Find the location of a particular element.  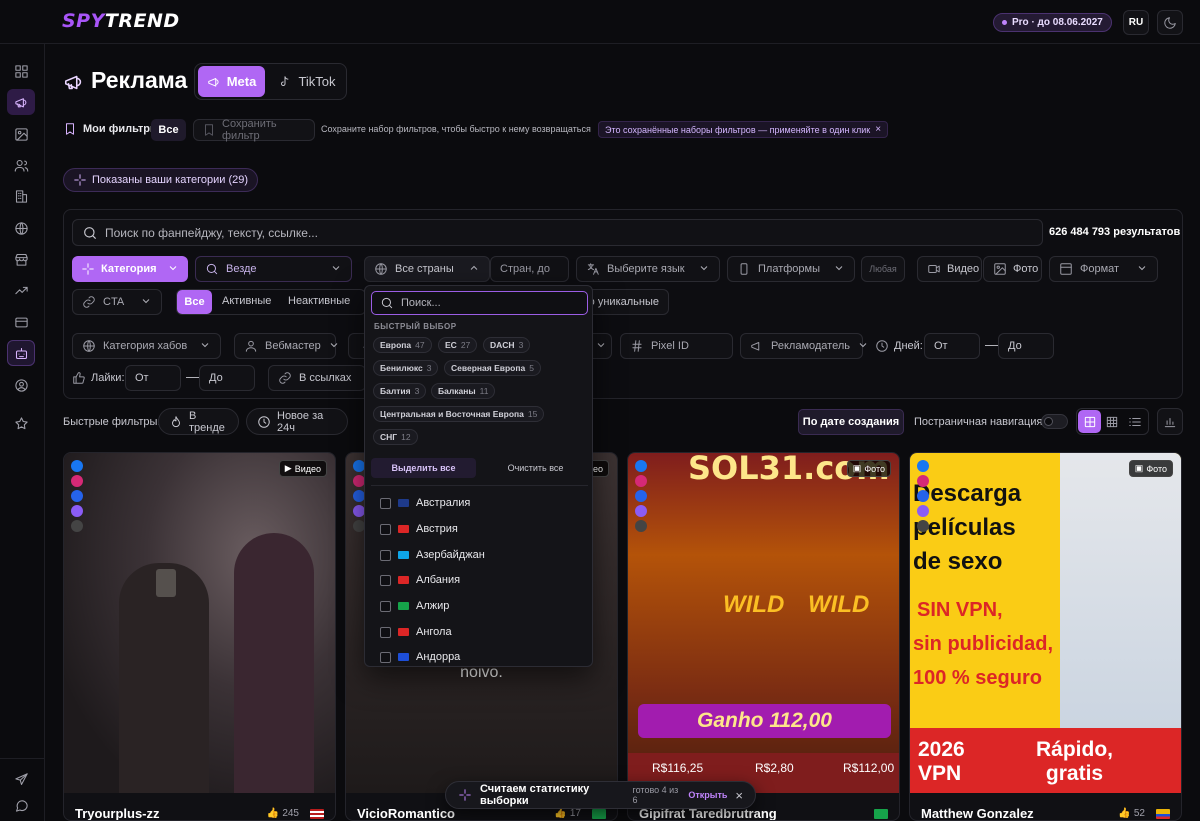

ad-card: ▶ Видео Tryourplus-zz 👍 245 is located at coordinates (199, 636).